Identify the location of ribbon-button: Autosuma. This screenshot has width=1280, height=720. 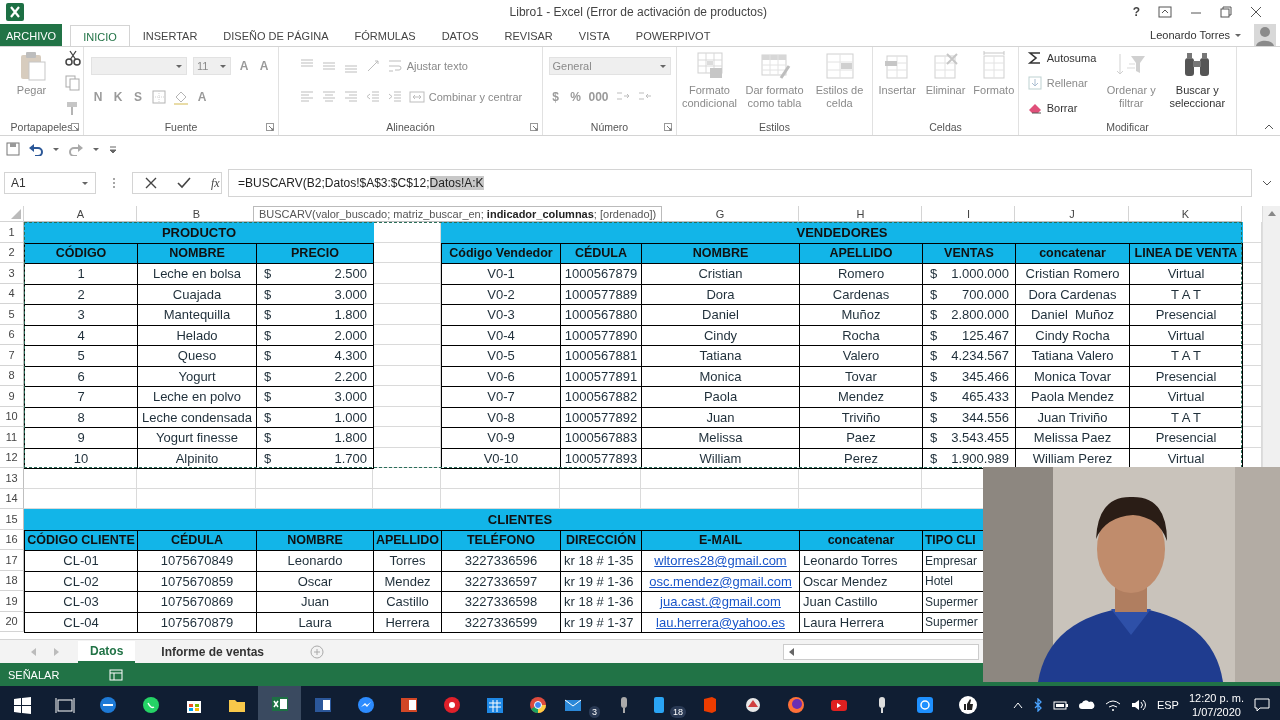
(1061, 58).